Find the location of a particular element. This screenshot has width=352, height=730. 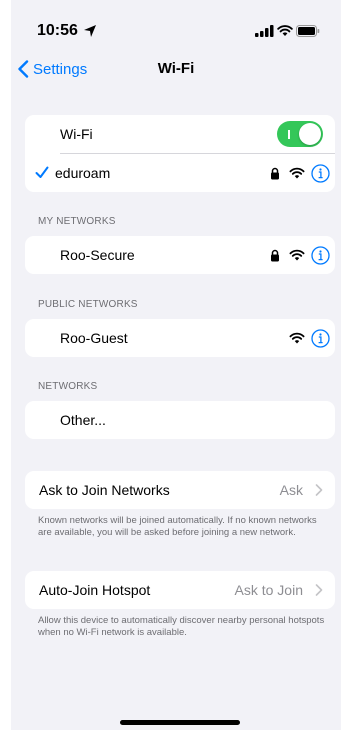

network-row-eduroam: eduroam is located at coordinates (180, 173).